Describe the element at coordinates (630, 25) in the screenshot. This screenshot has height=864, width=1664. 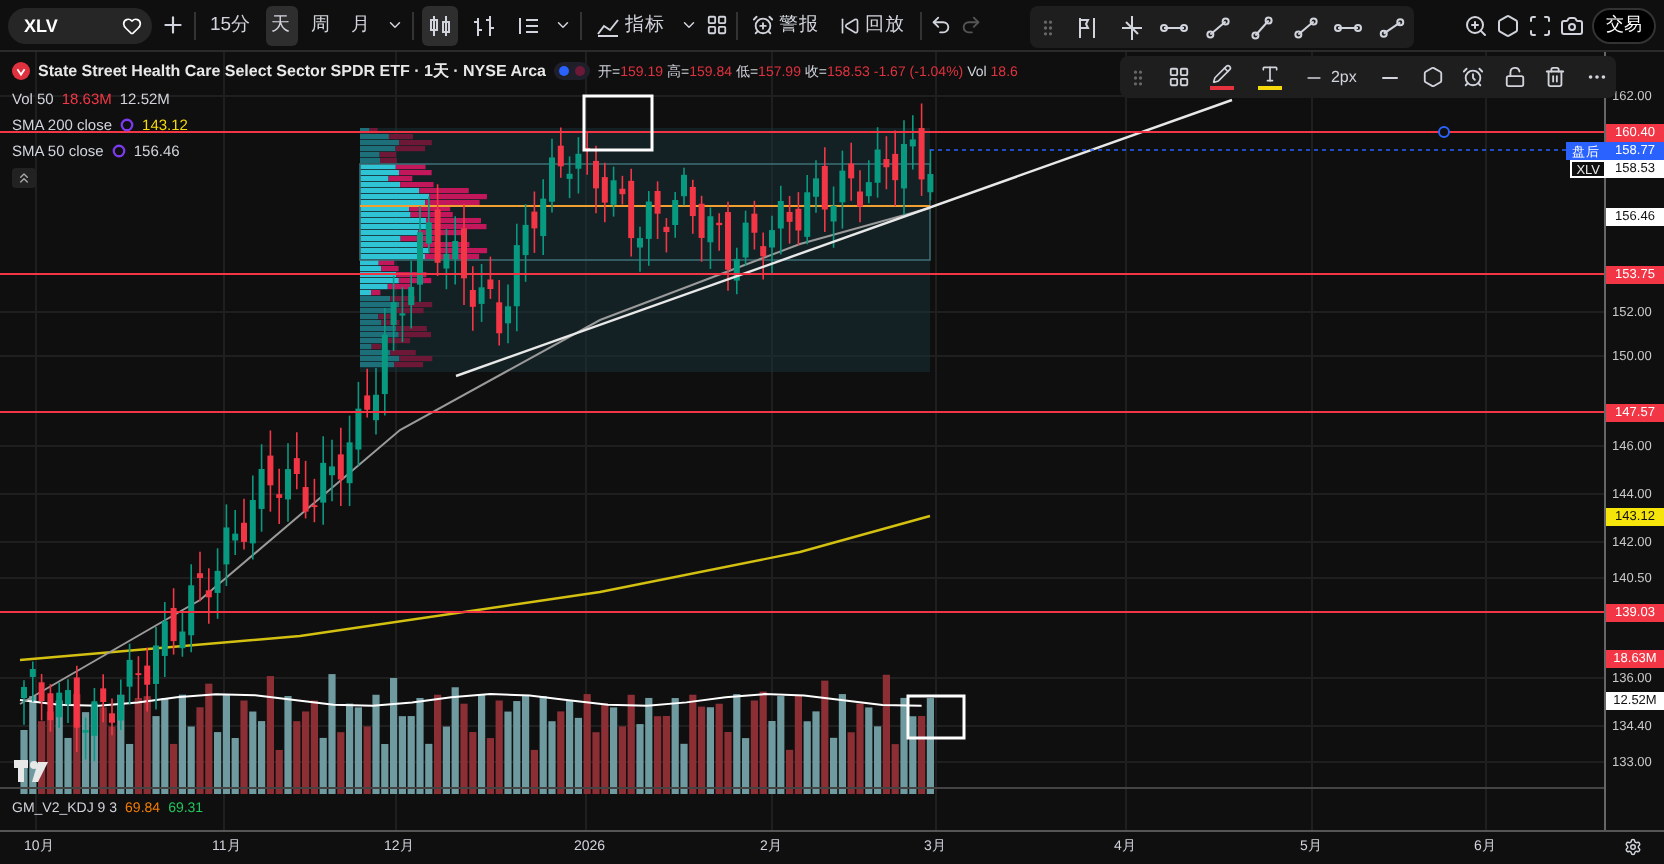
I see `indicators-button: 指标` at that location.